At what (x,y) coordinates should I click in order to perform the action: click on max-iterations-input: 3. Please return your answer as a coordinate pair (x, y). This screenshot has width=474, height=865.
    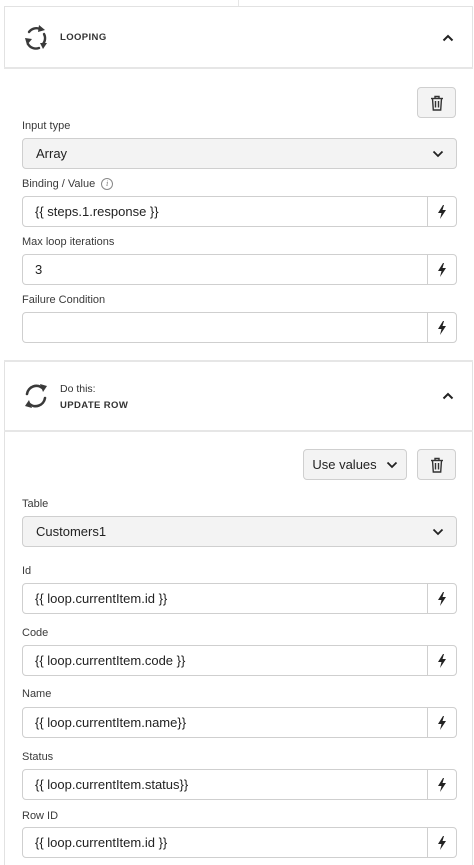
    Looking at the image, I should click on (225, 269).